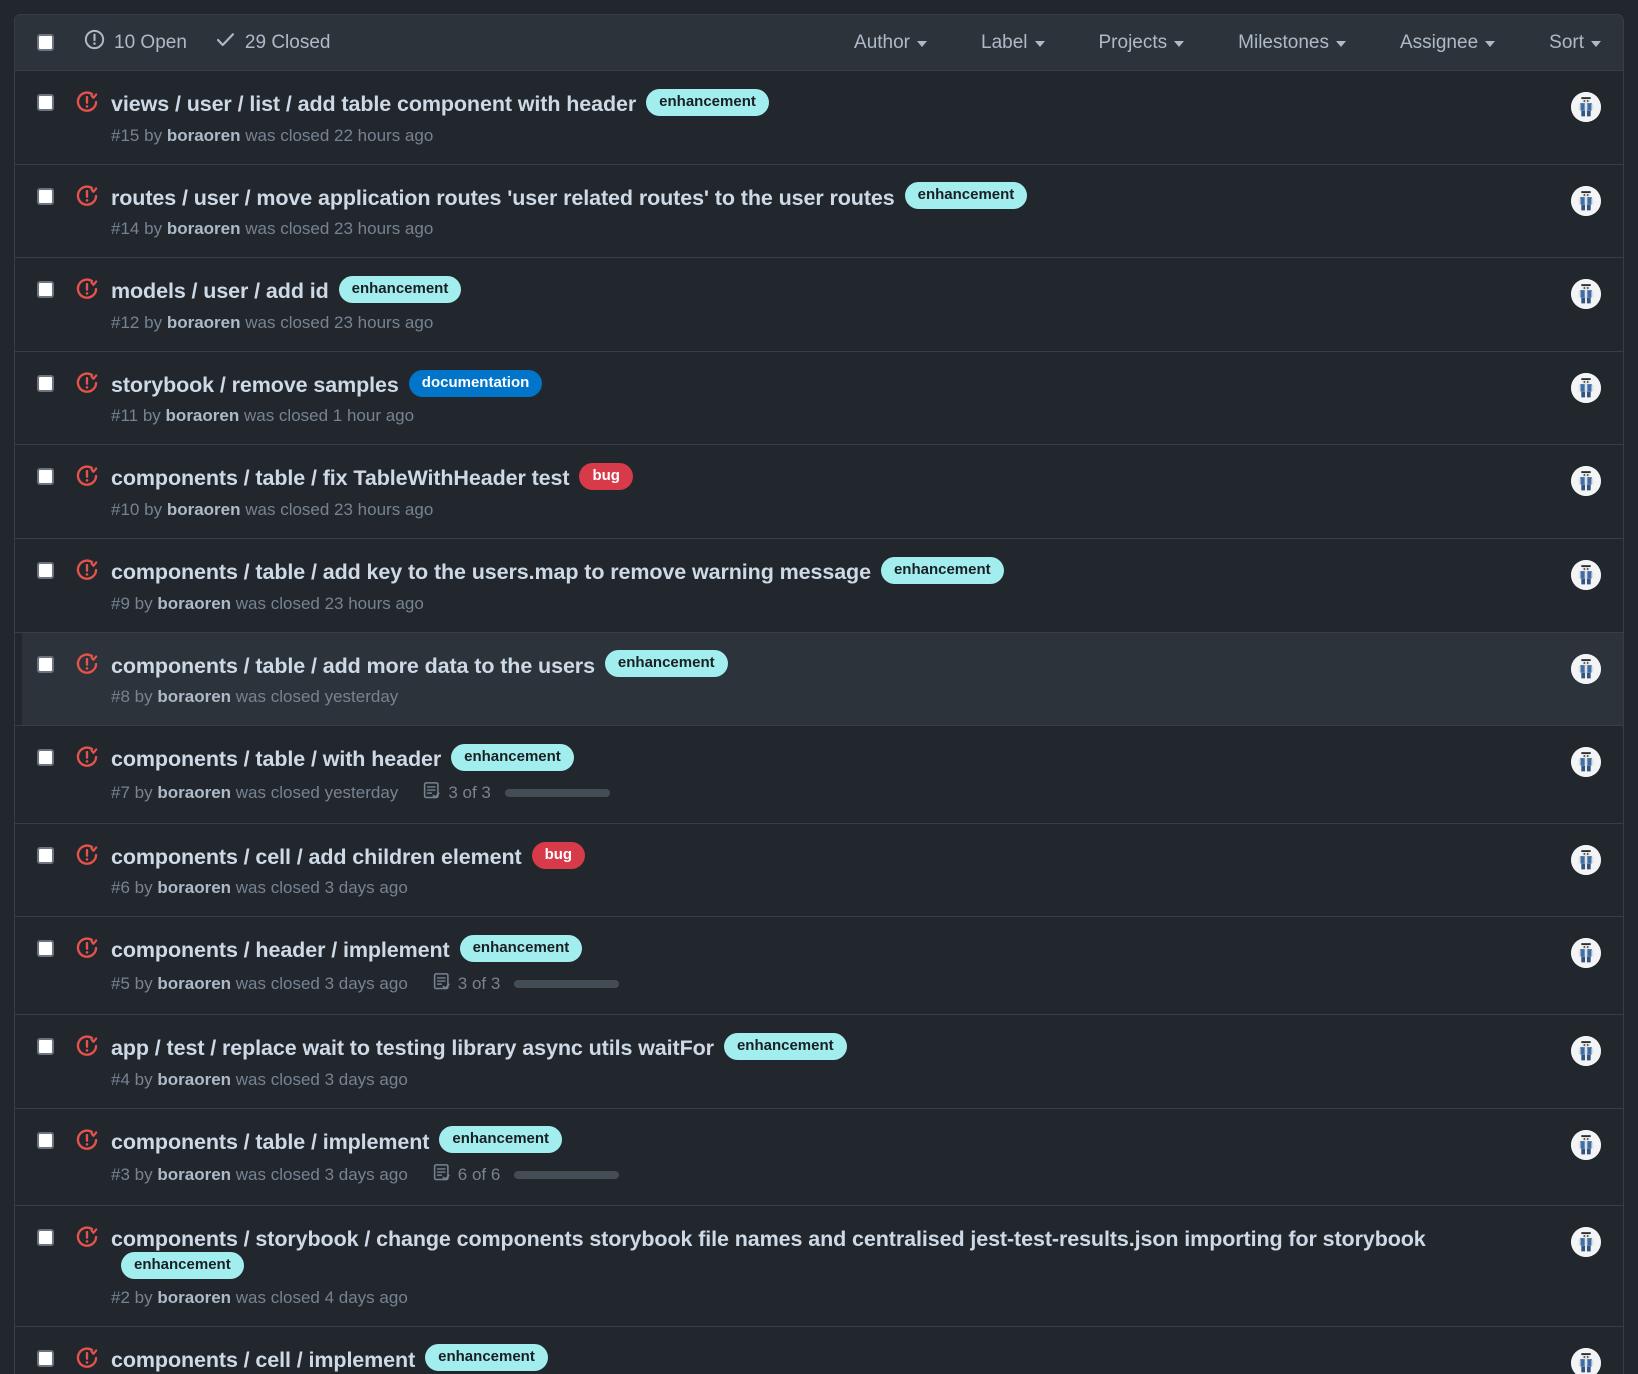  Describe the element at coordinates (135, 42) in the screenshot. I see `filter-open-issues: 10 Open` at that location.